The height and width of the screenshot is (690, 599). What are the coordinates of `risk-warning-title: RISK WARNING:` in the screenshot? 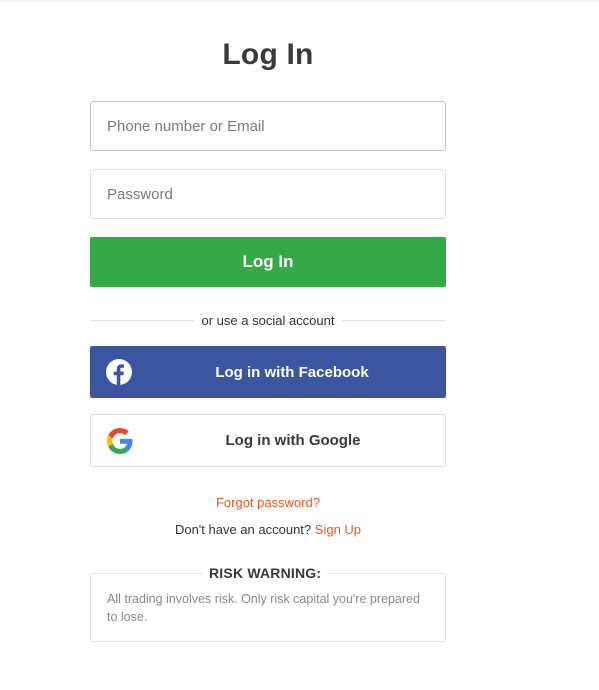 It's located at (265, 573).